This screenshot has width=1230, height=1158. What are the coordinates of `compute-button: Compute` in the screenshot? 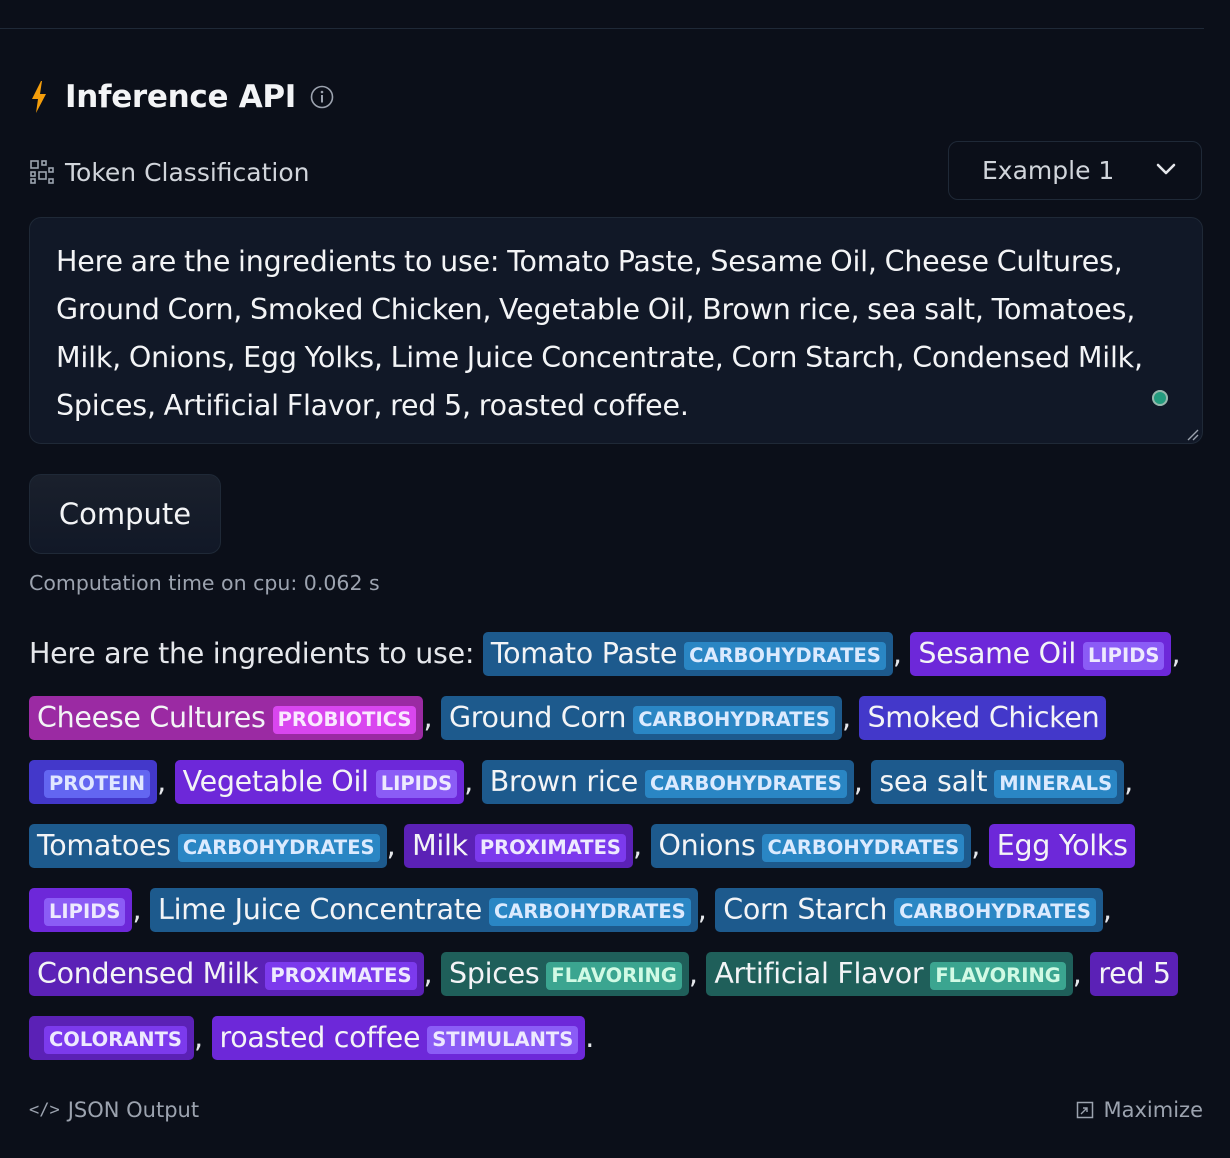 It's located at (125, 514).